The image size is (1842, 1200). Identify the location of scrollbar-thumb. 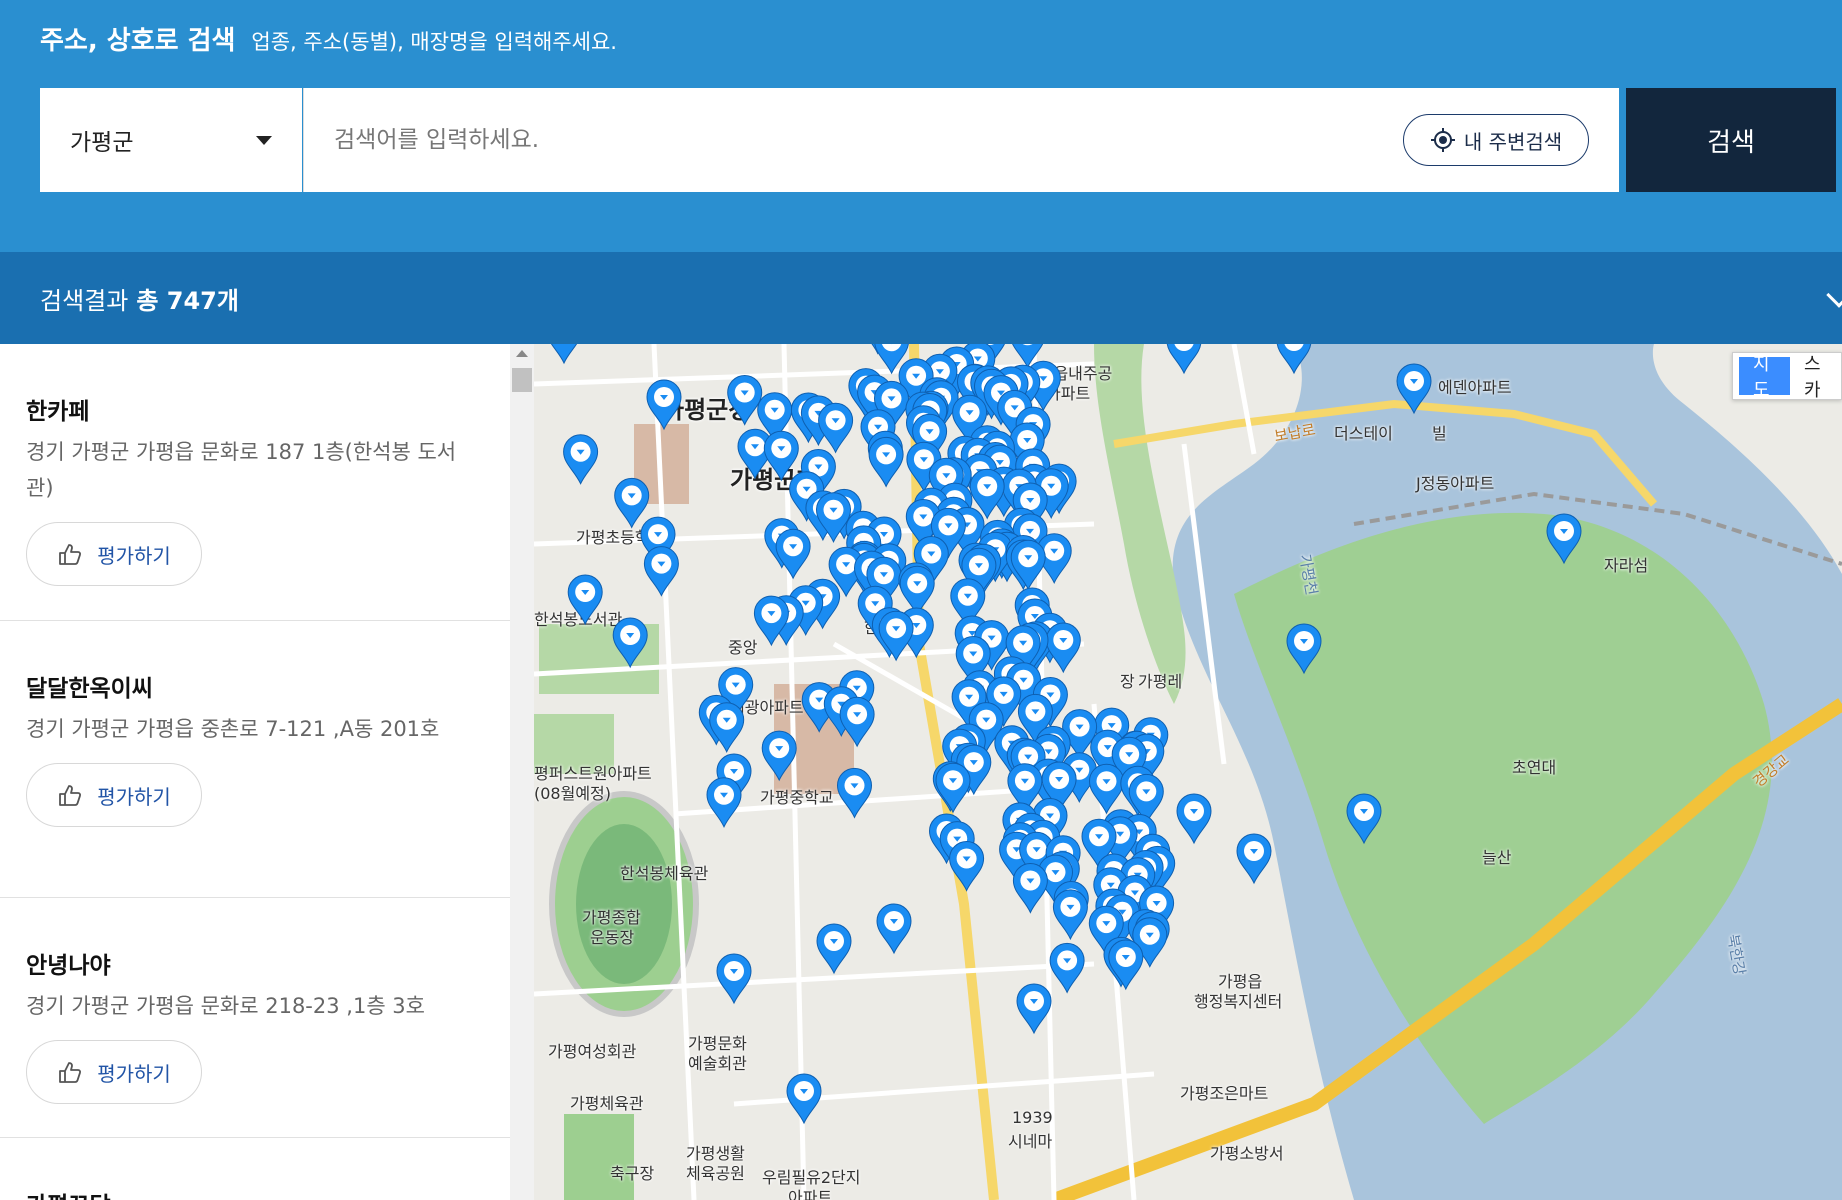
(522, 380).